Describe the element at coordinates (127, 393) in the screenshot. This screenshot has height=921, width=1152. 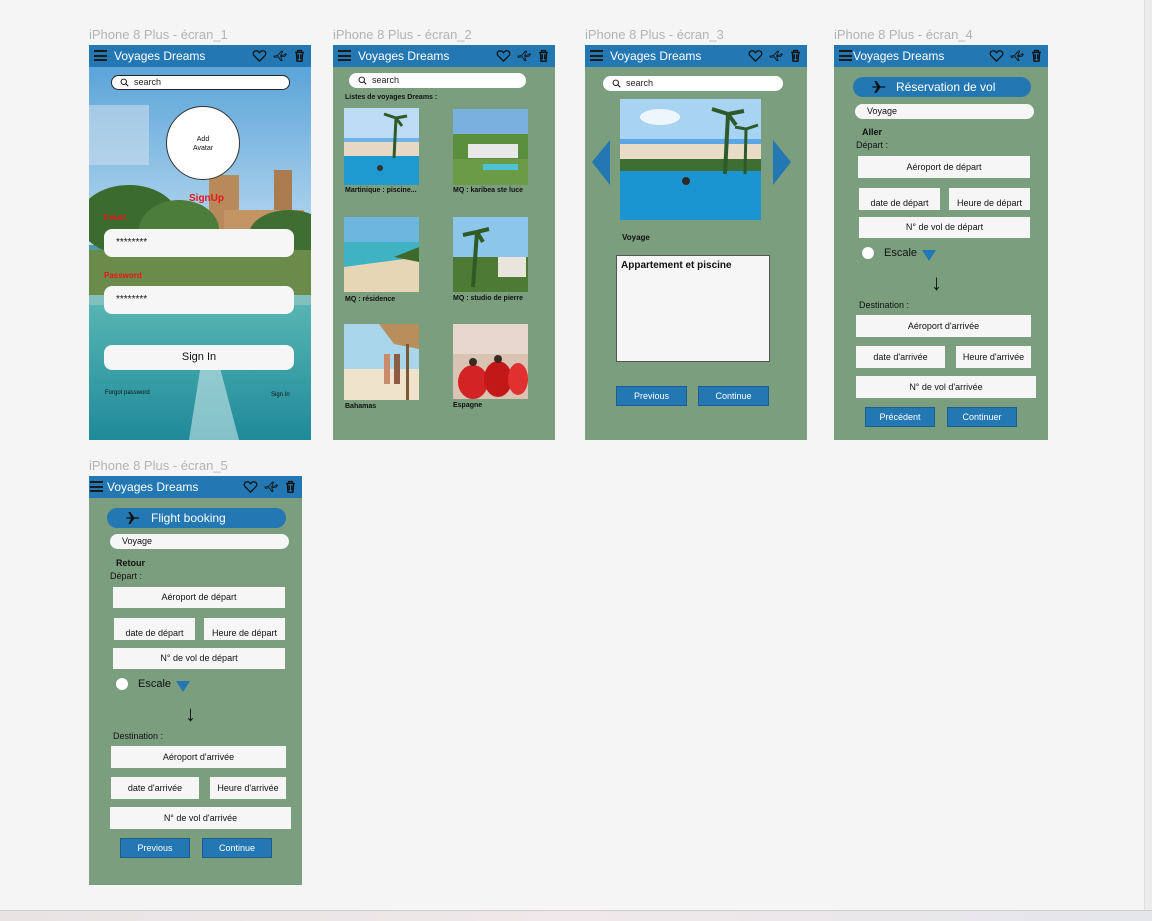
I see `forgot-password-link: Forgot password` at that location.